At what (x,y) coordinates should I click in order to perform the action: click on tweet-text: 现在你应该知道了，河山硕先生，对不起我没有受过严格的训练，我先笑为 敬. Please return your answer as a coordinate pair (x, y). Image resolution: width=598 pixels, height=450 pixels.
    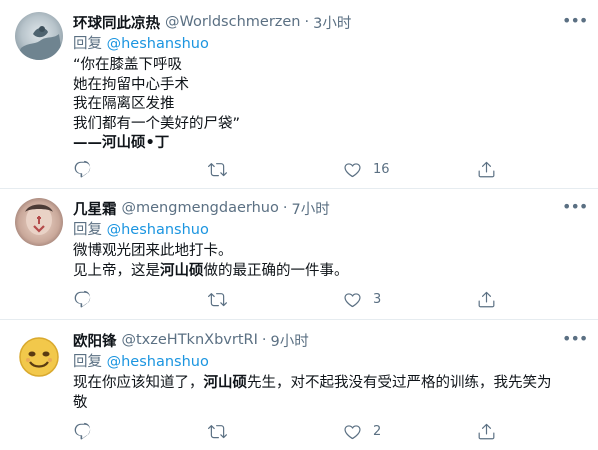
    Looking at the image, I should click on (328, 393).